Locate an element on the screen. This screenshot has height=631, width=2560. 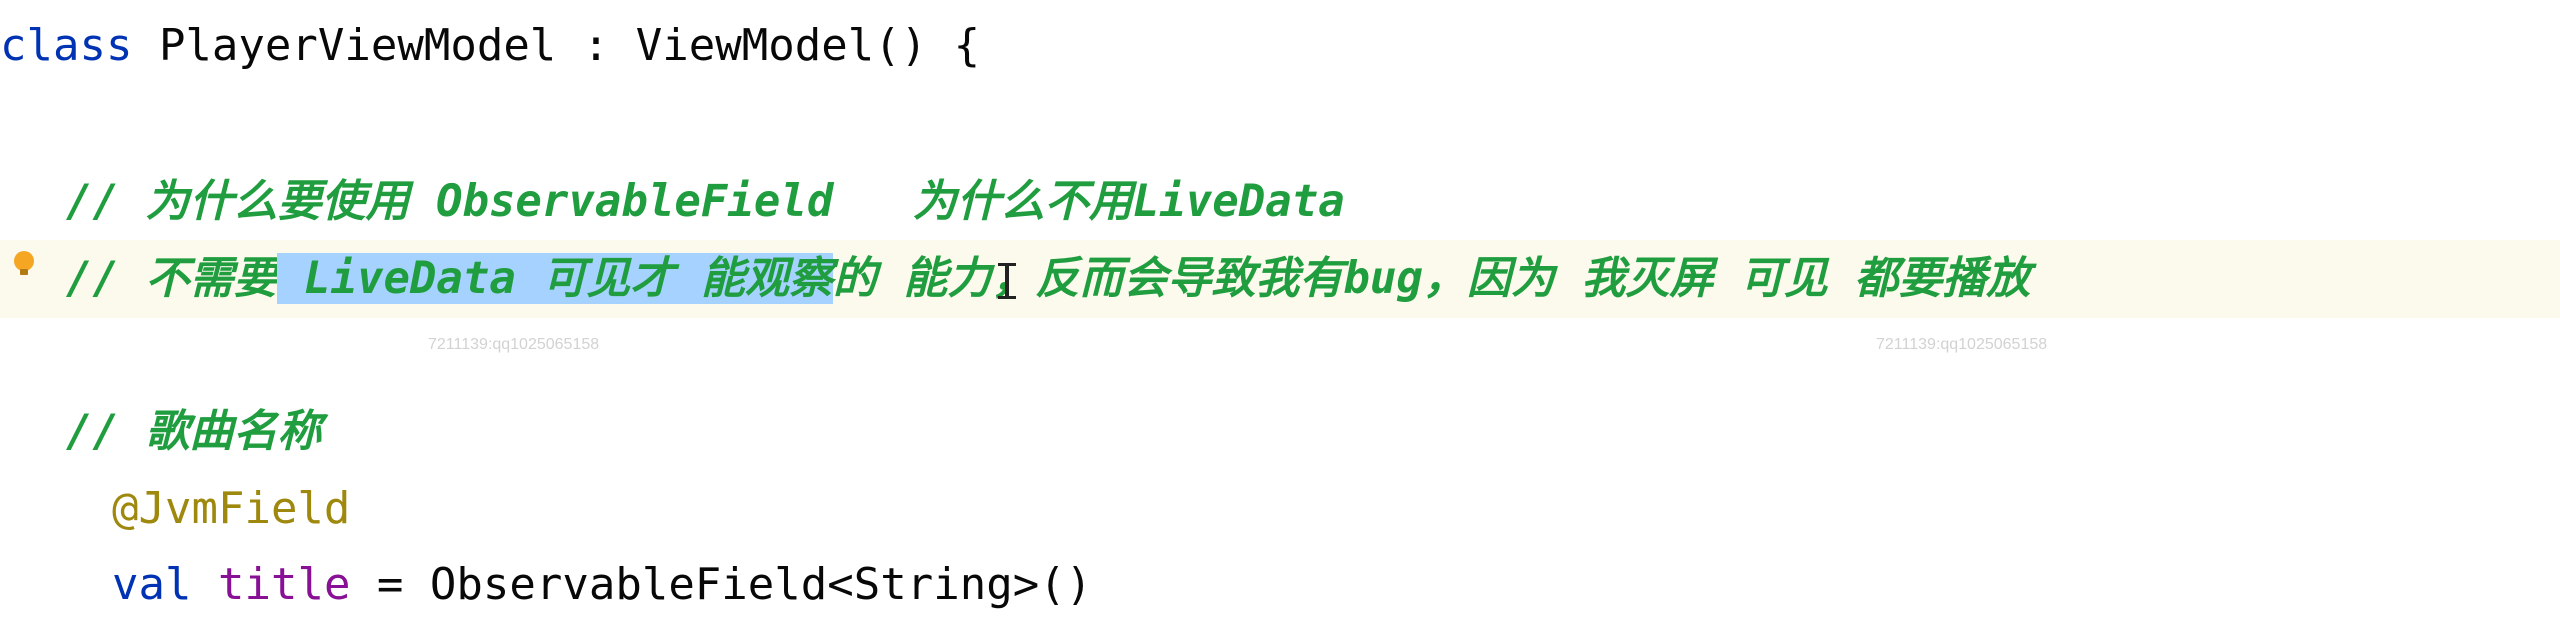
code-line-comment-3: // 歌曲名称 is located at coordinates (1280, 432).